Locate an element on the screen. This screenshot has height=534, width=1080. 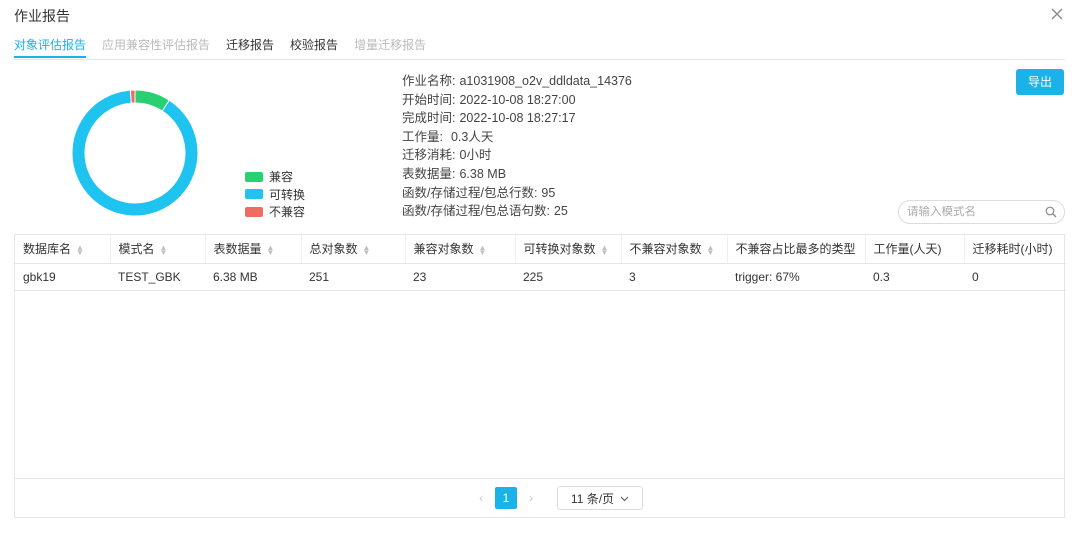
col-header-table-size: 表数据量 ▲ ▼ is located at coordinates (253, 249).